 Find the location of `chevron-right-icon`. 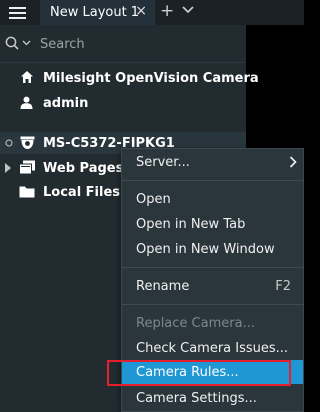

chevron-right-icon is located at coordinates (293, 162).